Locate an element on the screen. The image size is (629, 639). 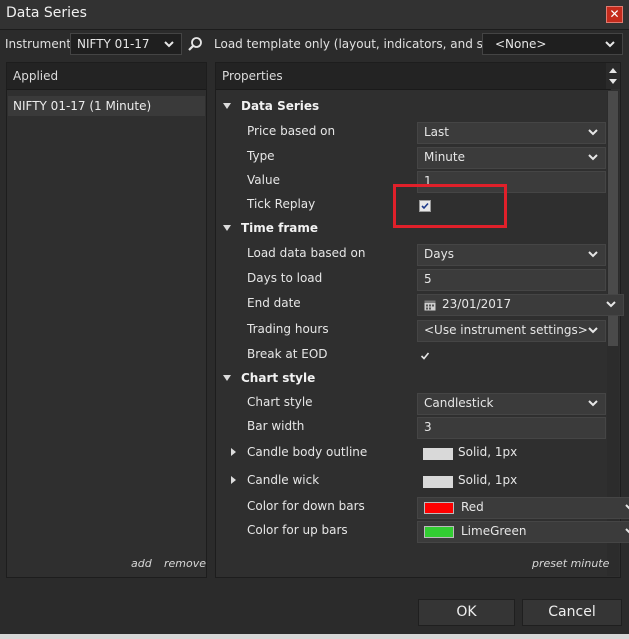
ok-button: OK is located at coordinates (466, 612).